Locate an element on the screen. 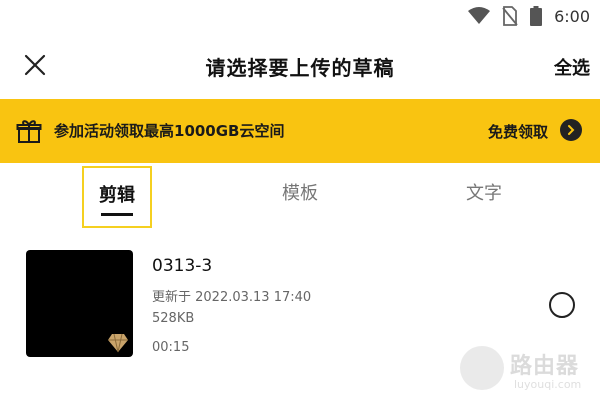 The width and height of the screenshot is (600, 408). select-radio is located at coordinates (562, 305).